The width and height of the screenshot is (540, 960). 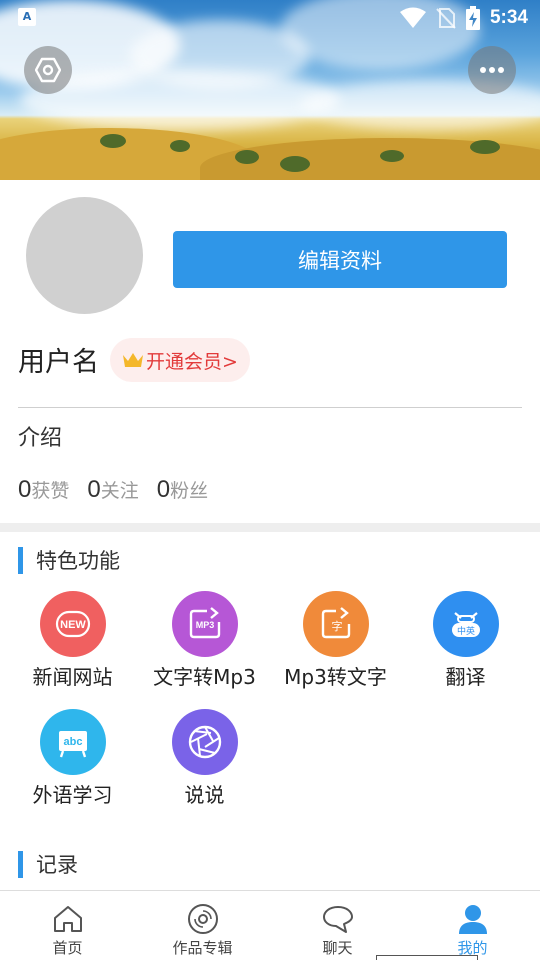 What do you see at coordinates (472, 18) in the screenshot?
I see `battery-charging-icon` at bounding box center [472, 18].